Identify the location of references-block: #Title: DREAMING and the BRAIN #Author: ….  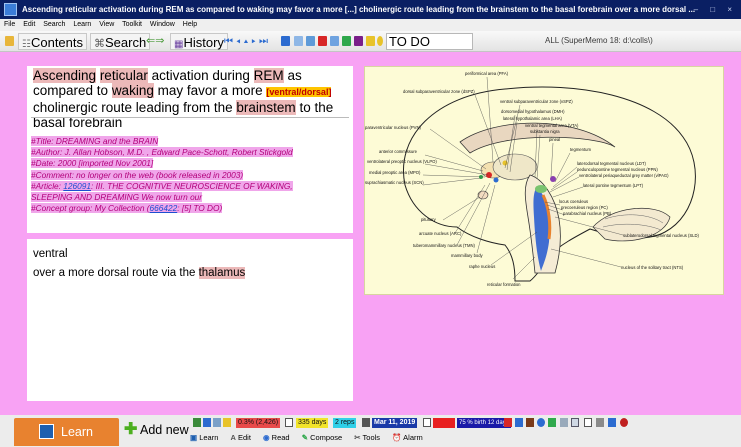
(183, 175).